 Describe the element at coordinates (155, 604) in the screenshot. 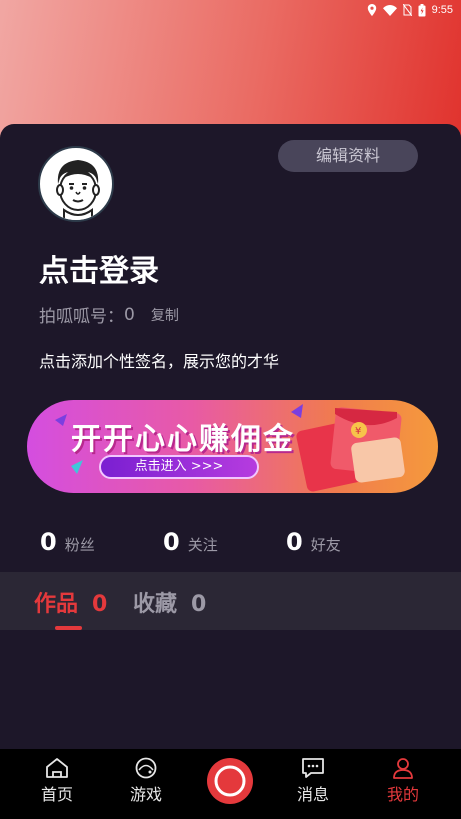

I see `tab-favorites-label: 收藏` at that location.